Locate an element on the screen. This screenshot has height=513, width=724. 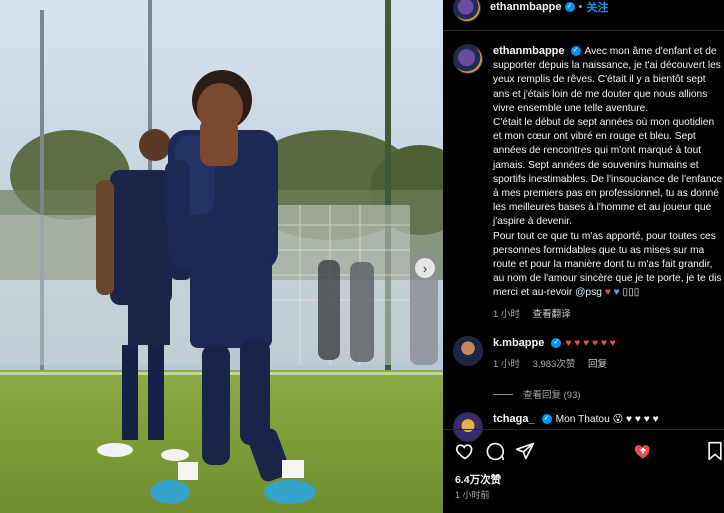
commenter-username: k.mbappe is located at coordinates (518, 343).